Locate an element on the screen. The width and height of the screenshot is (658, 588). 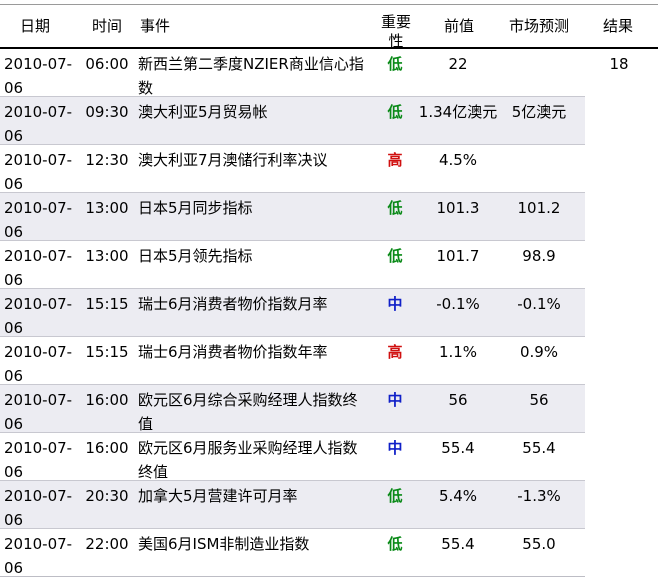
header-result: 结果 is located at coordinates (617, 26).